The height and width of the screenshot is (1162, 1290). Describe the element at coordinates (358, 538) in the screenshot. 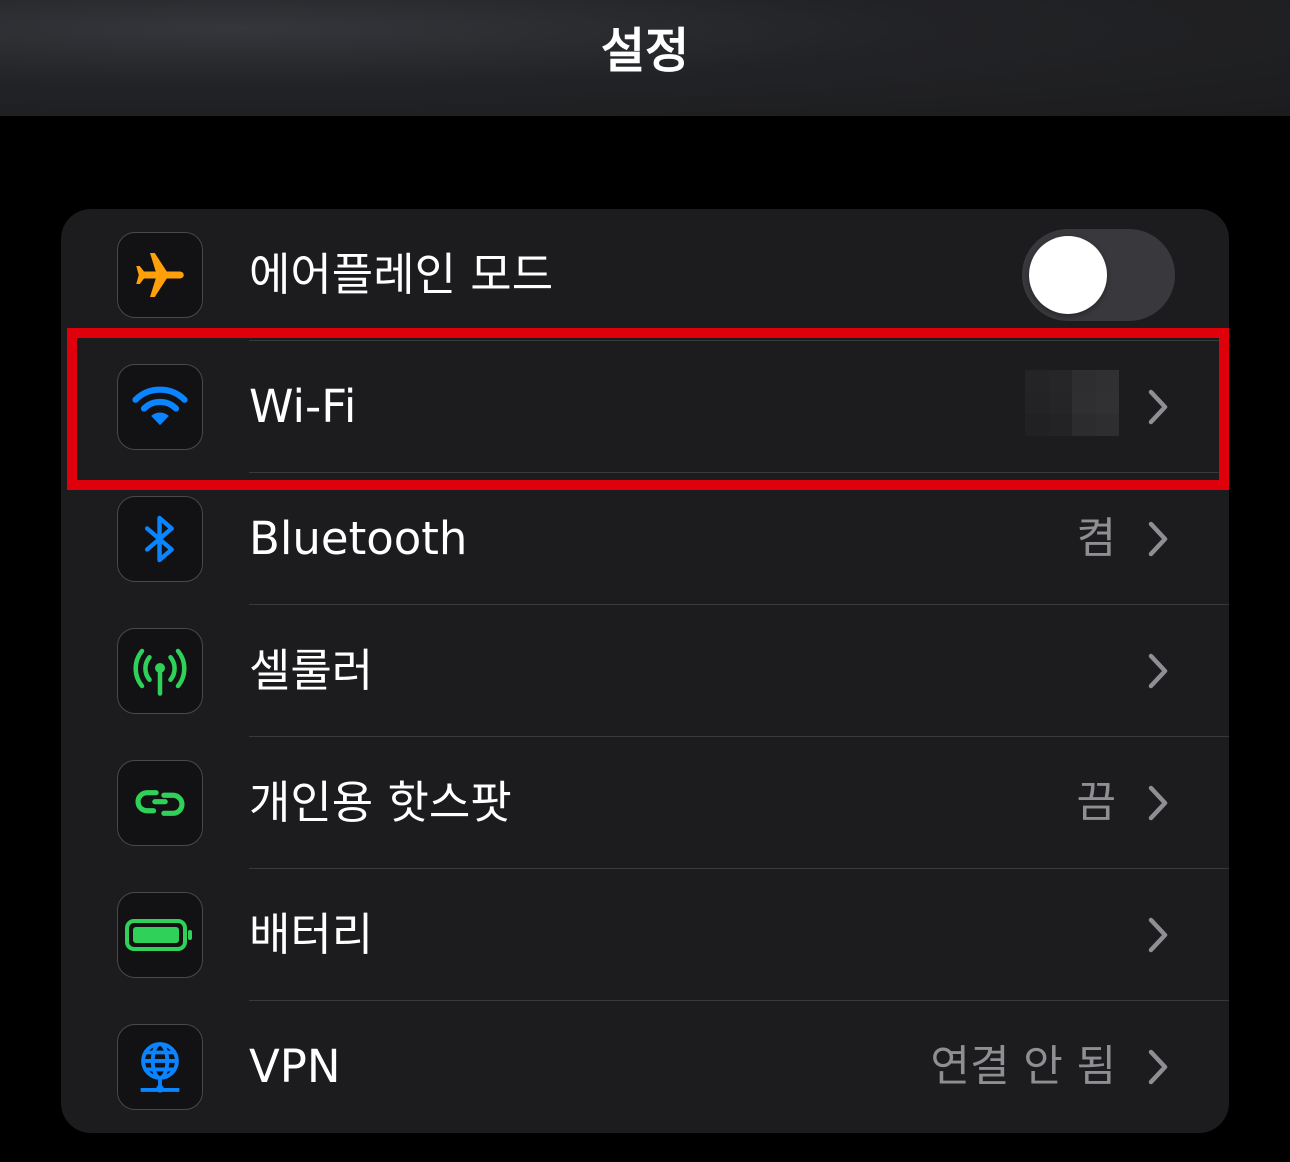

I see `row-label: Bluetooth` at that location.